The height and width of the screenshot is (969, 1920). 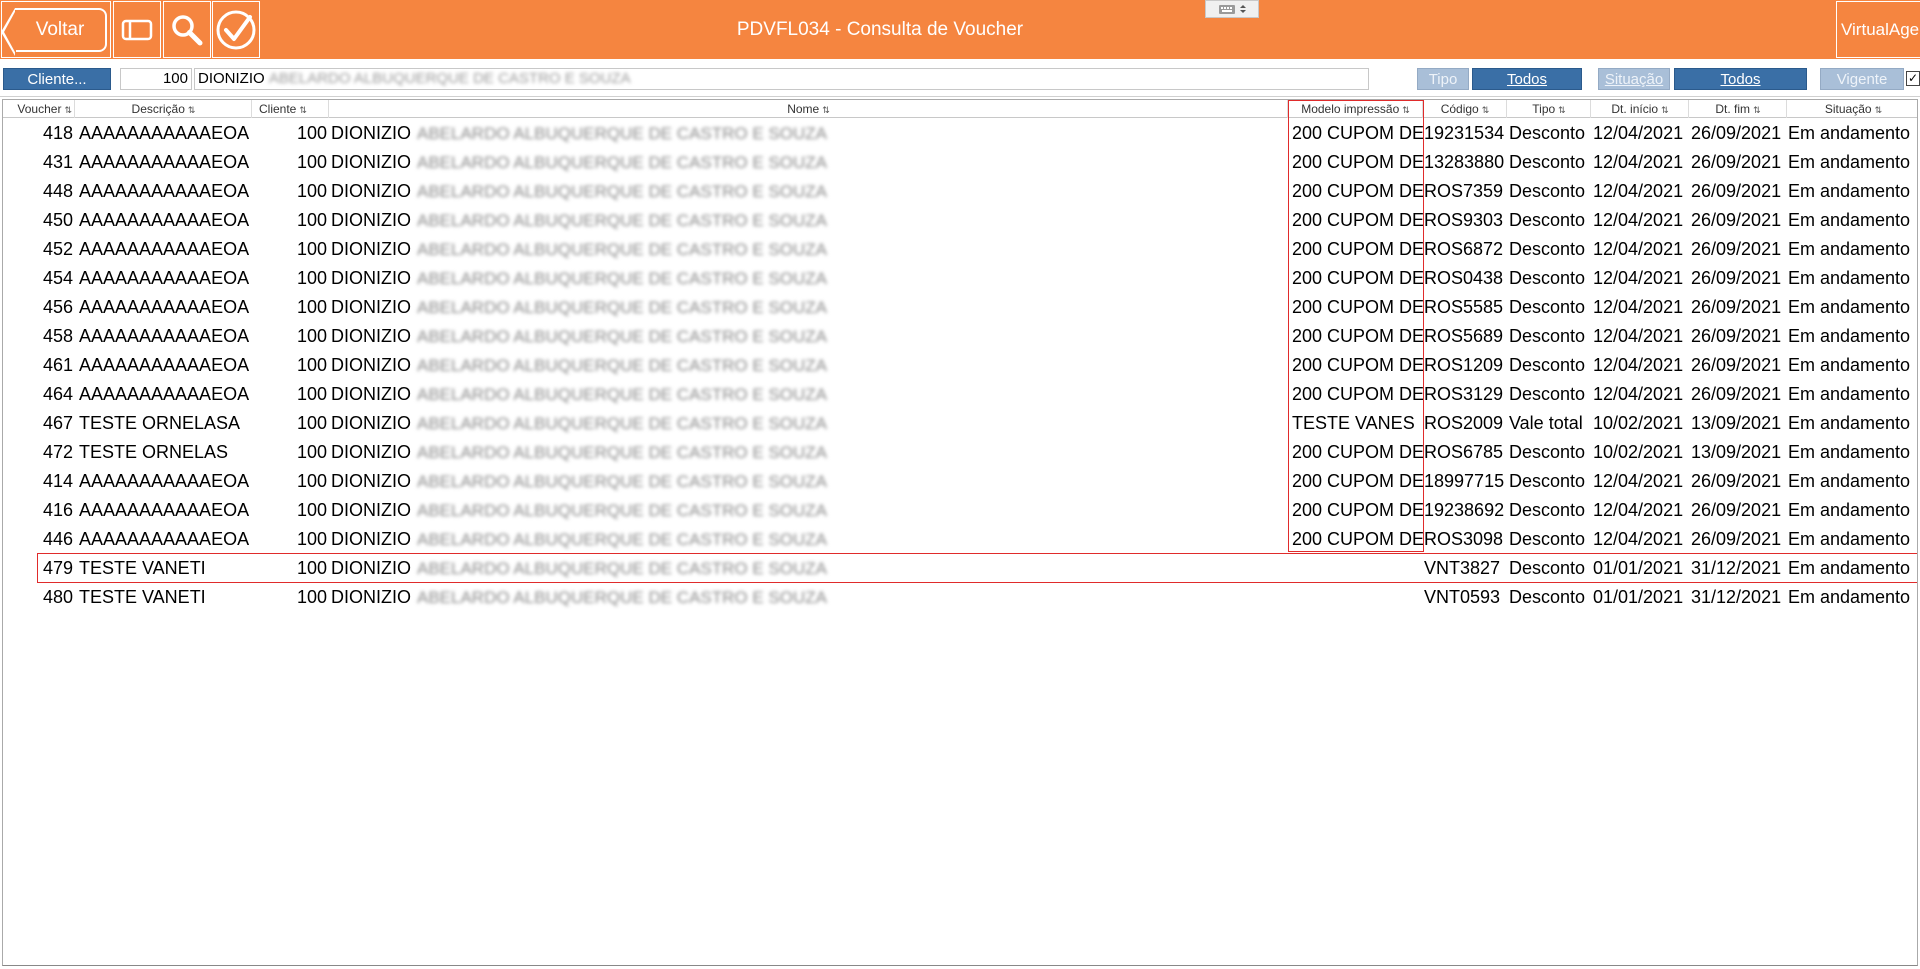 I want to click on column-header-descricao-label: Descrição, so click(x=158, y=109).